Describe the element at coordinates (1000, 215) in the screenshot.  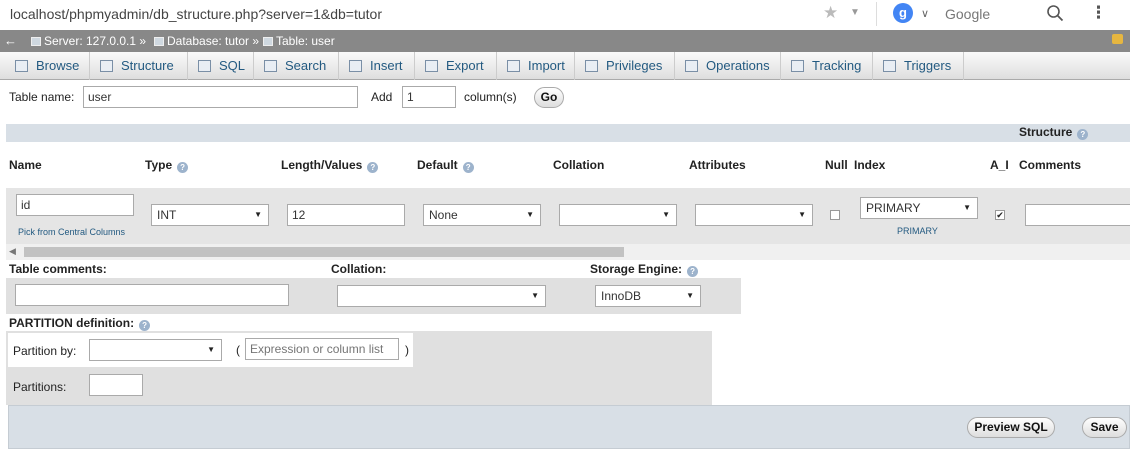
I see `ai-checkbox: ✔` at that location.